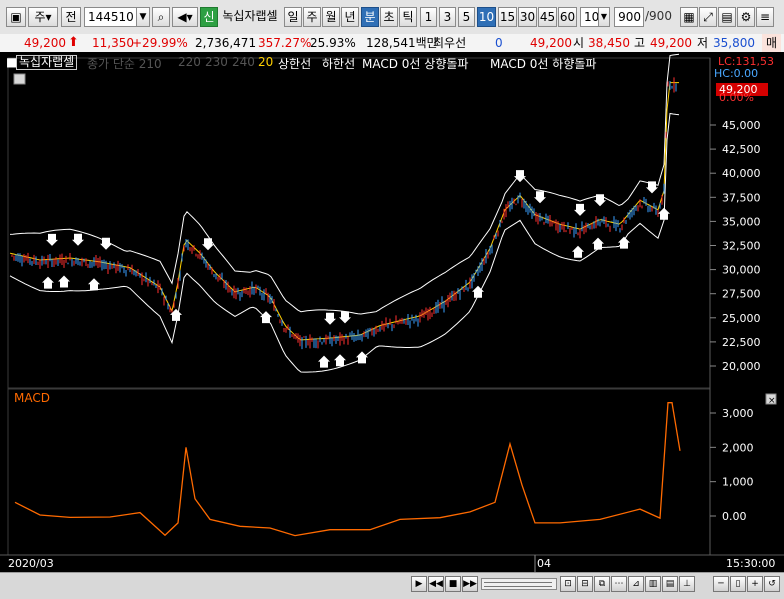 This screenshot has height=599, width=784. I want to click on bars-icon: ▥, so click(653, 584).